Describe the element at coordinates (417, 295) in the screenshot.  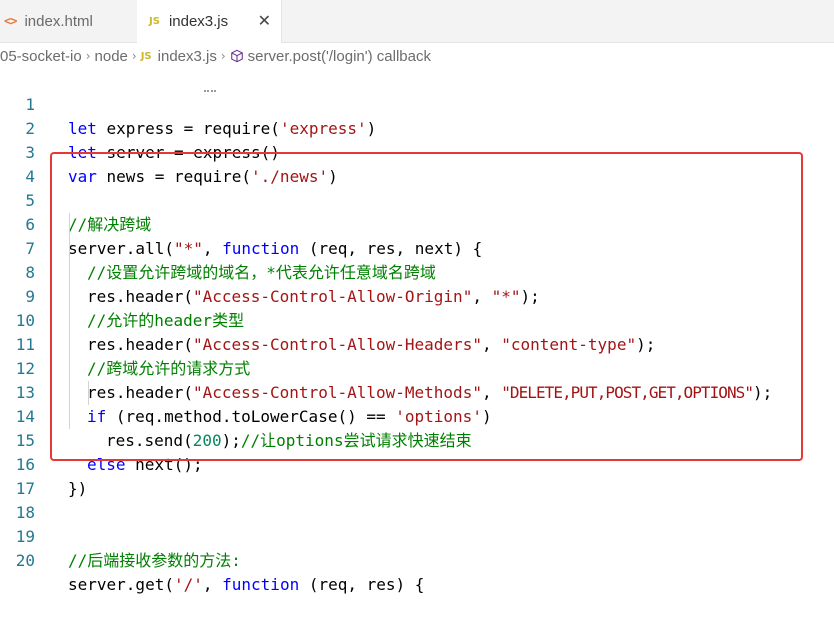
I see `code-line: 9 //允许的header类型` at that location.